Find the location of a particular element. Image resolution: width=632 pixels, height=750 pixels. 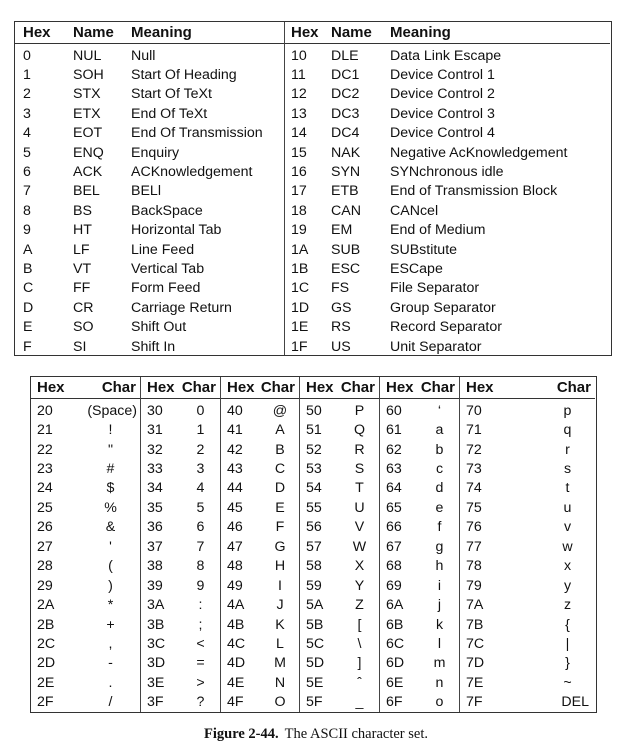

char-cell: c is located at coordinates (439, 469).